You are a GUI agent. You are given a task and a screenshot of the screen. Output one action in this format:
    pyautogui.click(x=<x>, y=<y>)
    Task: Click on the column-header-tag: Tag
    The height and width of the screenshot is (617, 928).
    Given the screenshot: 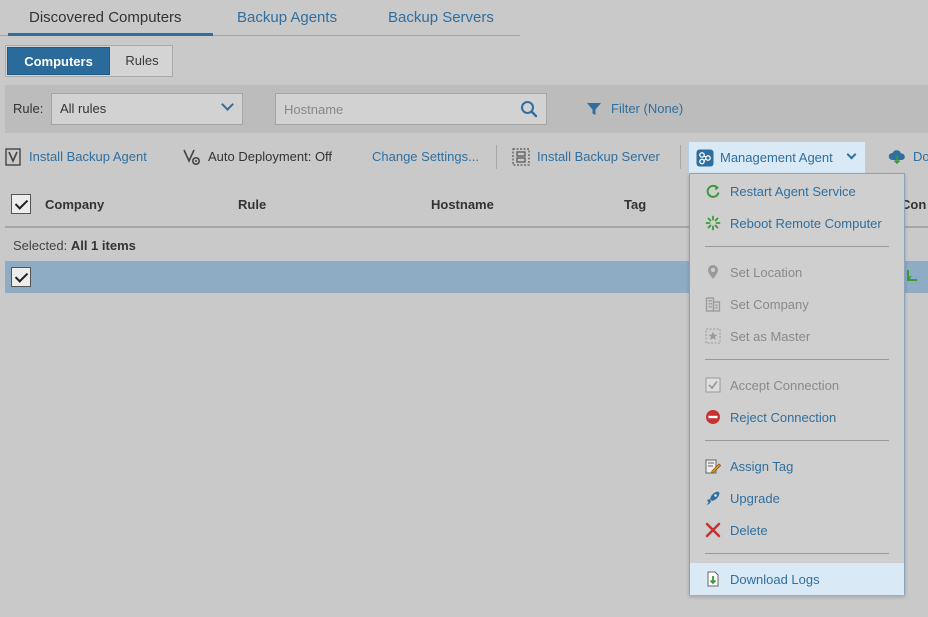 What is the action you would take?
    pyautogui.click(x=635, y=204)
    